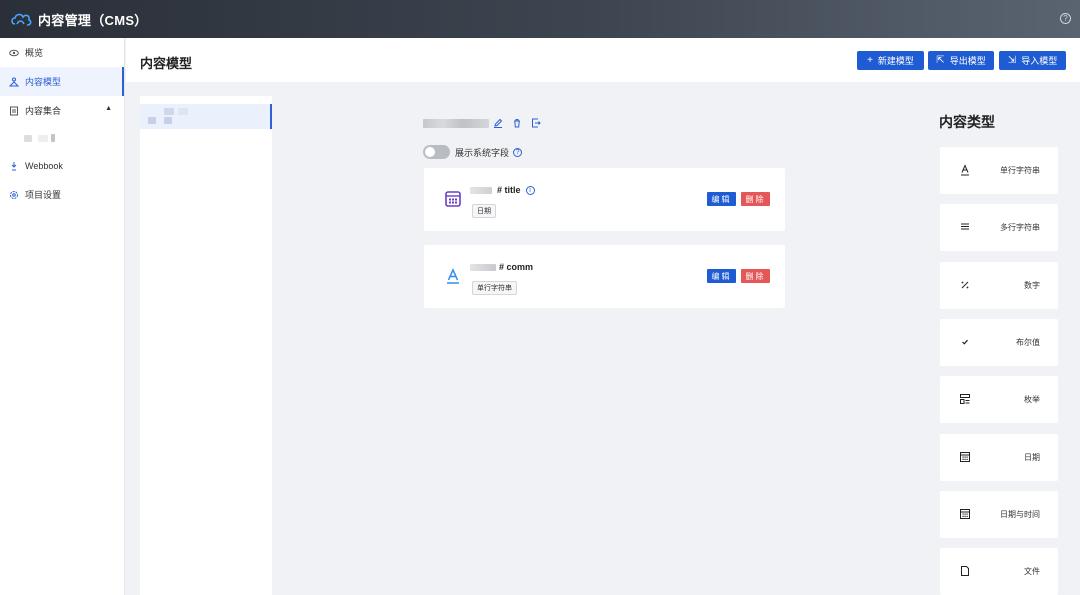 This screenshot has width=1080, height=595. Describe the element at coordinates (965, 342) in the screenshot. I see `check-icon` at that location.